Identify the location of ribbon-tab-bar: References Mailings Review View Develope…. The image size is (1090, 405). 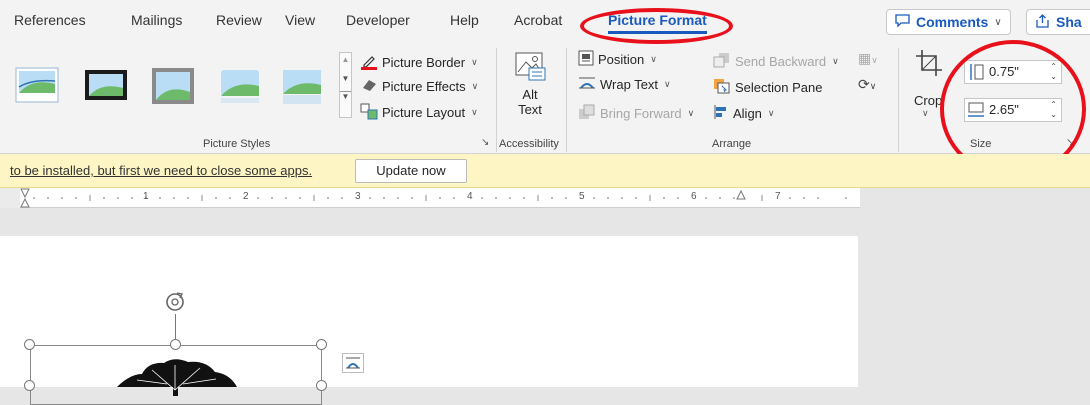
(545, 21).